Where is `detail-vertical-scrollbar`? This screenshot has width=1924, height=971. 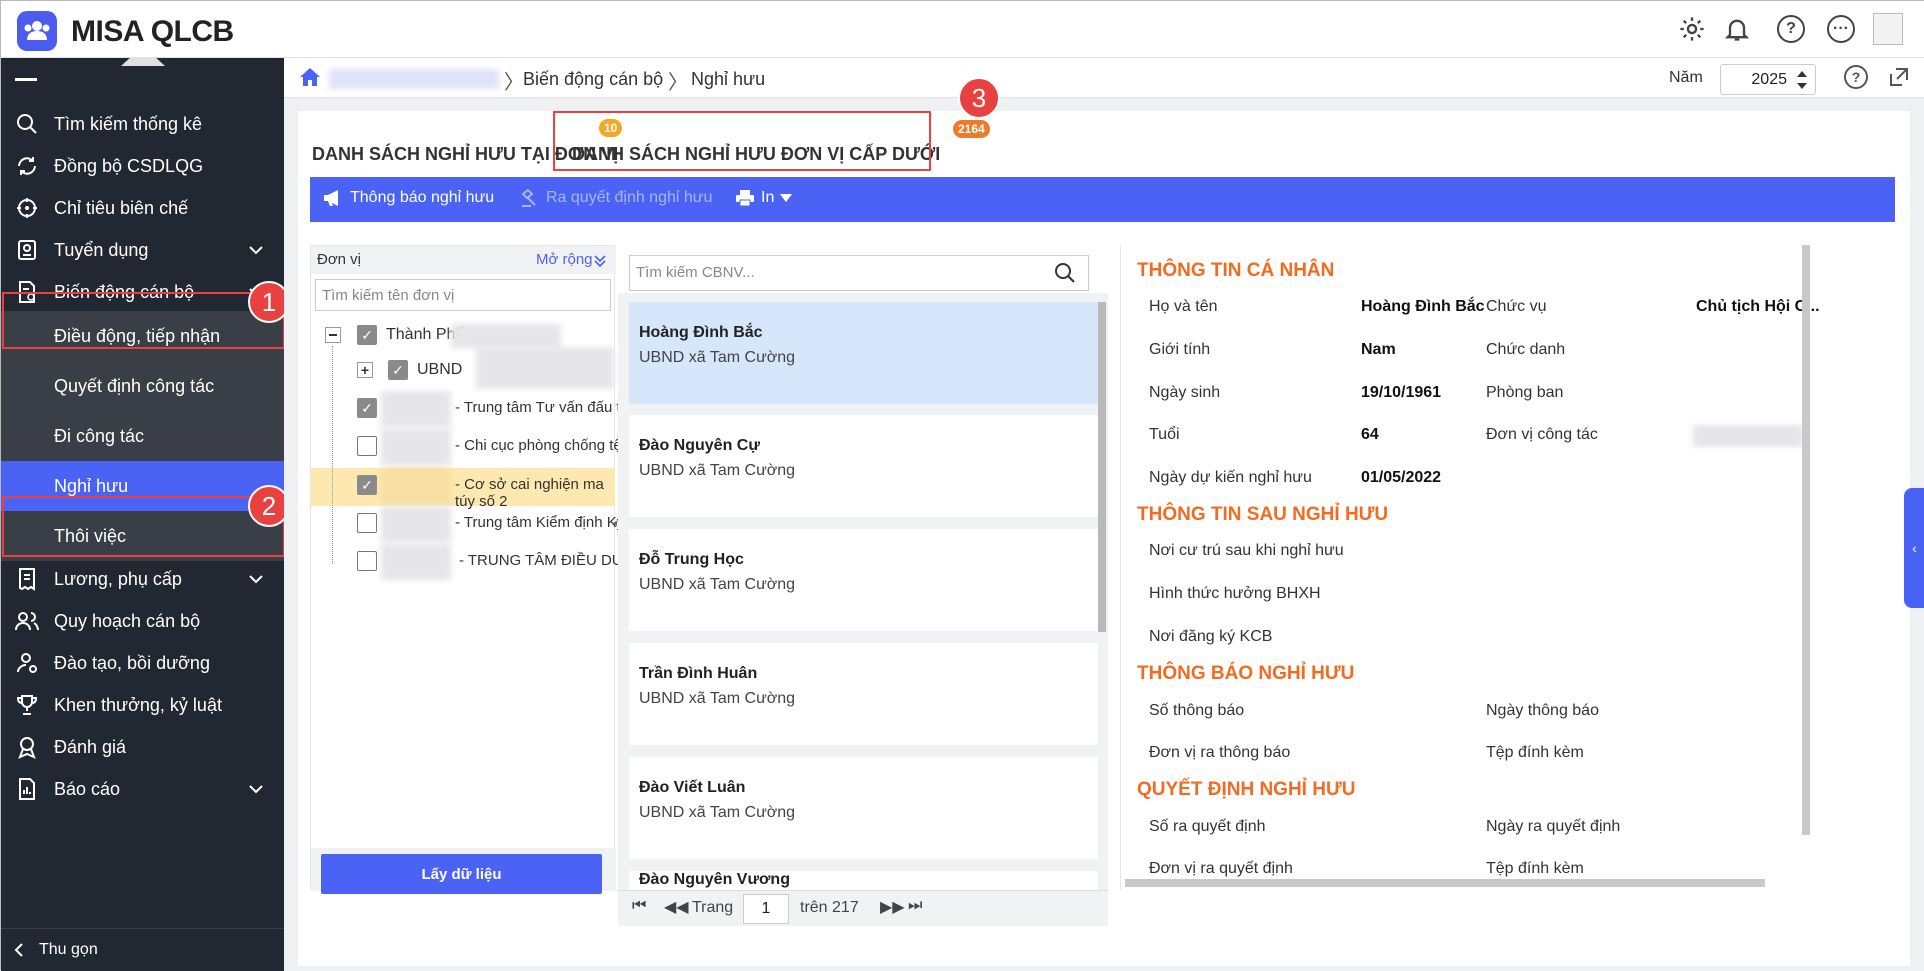 detail-vertical-scrollbar is located at coordinates (1806, 540).